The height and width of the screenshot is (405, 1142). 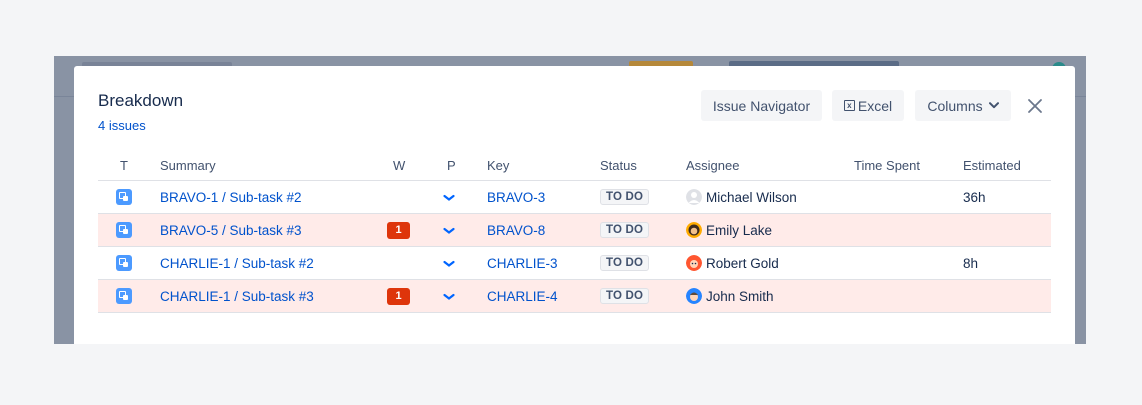 What do you see at coordinates (974, 197) in the screenshot?
I see `estimated-value: 36h` at bounding box center [974, 197].